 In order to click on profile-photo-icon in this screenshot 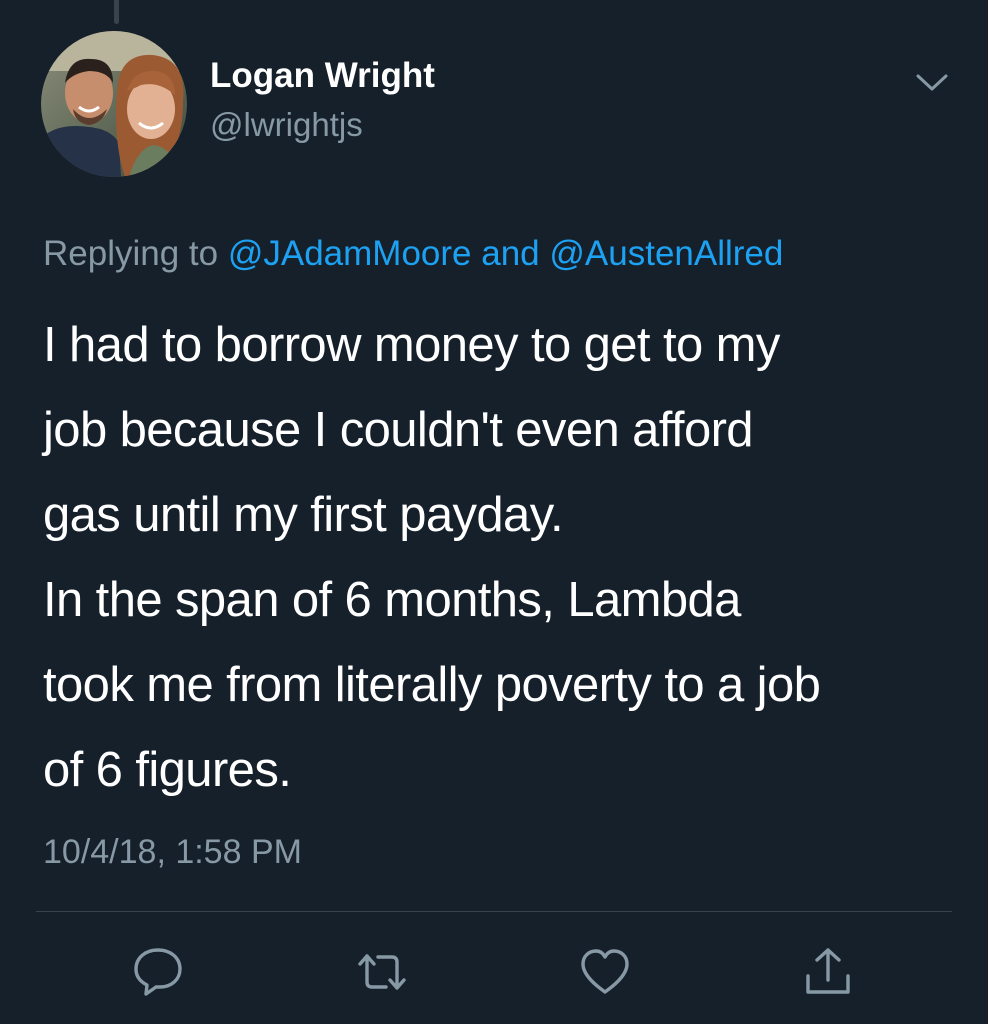, I will do `click(114, 104)`.